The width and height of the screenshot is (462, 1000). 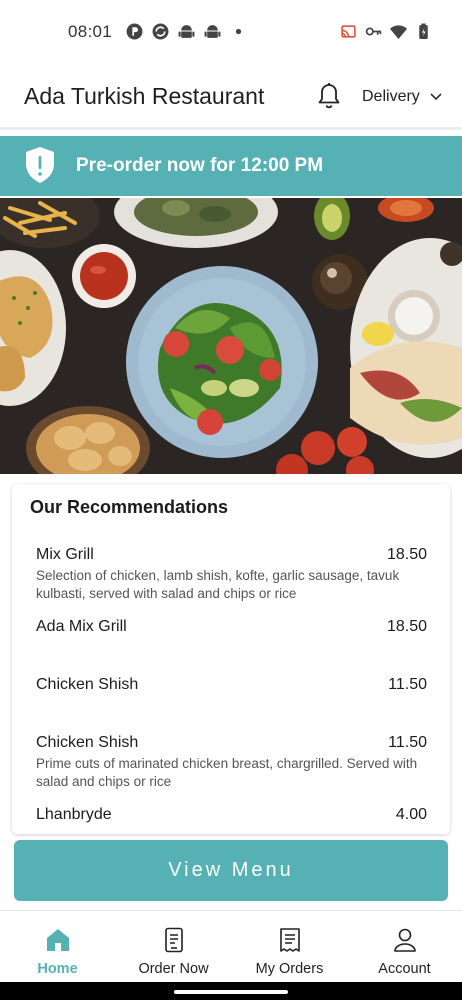 I want to click on battery-icon, so click(x=423, y=31).